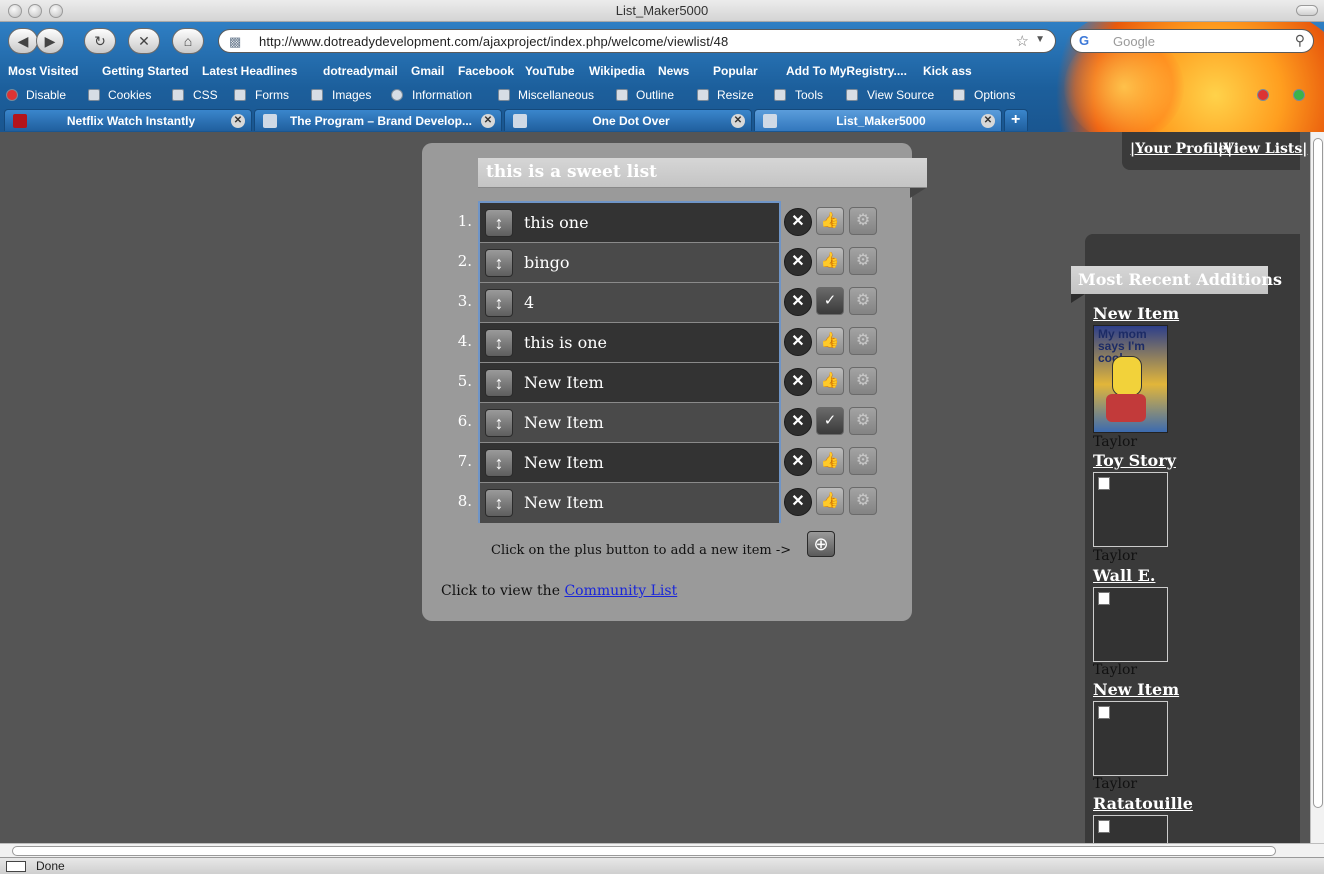 The width and height of the screenshot is (1324, 874). Describe the element at coordinates (617, 71) in the screenshot. I see `bookmark-wikipedia: Wikipedia` at that location.